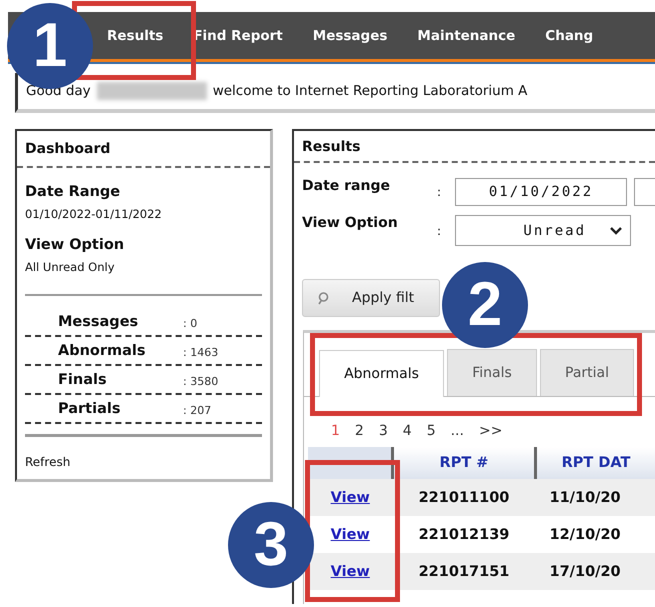  I want to click on stat-value: : 207, so click(197, 410).